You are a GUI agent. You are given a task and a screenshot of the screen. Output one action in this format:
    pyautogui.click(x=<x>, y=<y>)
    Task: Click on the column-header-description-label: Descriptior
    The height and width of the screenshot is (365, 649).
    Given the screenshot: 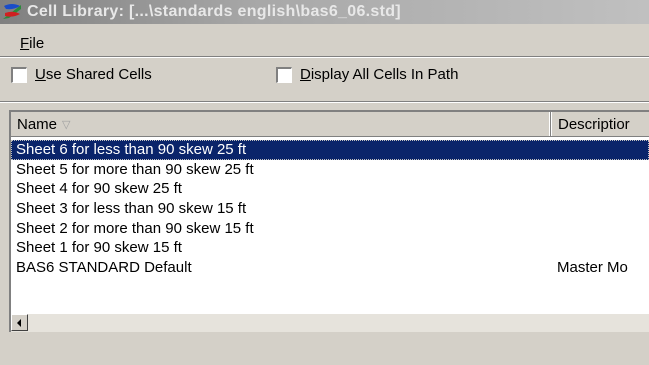 What is the action you would take?
    pyautogui.click(x=594, y=124)
    